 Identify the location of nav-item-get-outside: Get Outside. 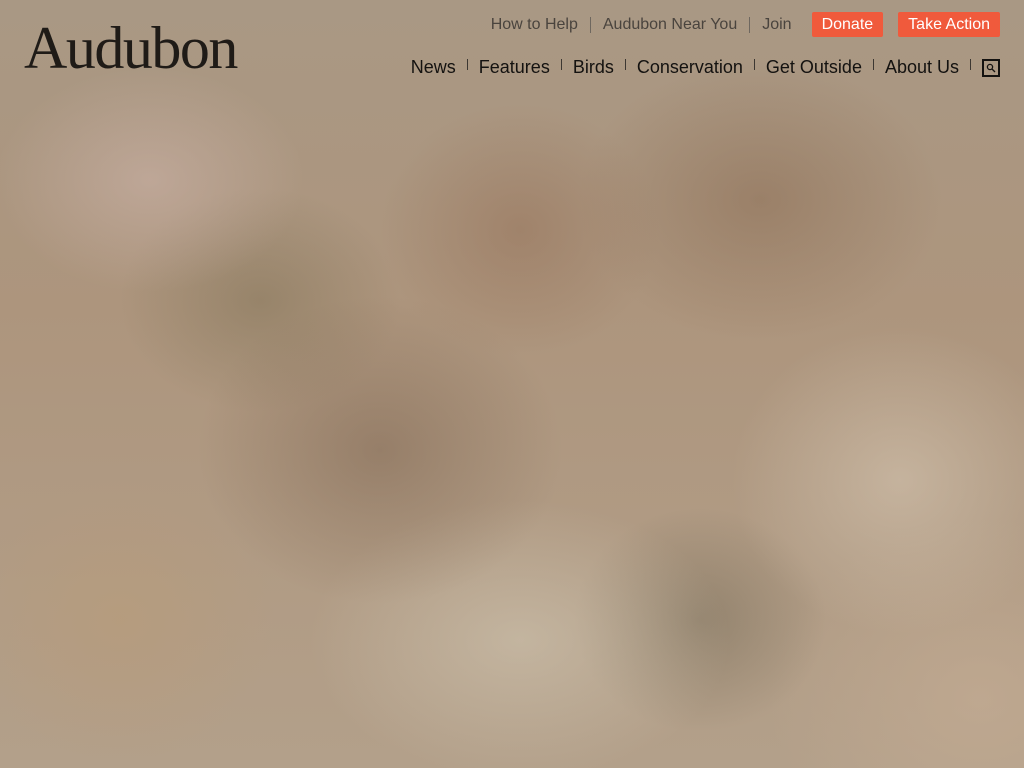
(814, 67).